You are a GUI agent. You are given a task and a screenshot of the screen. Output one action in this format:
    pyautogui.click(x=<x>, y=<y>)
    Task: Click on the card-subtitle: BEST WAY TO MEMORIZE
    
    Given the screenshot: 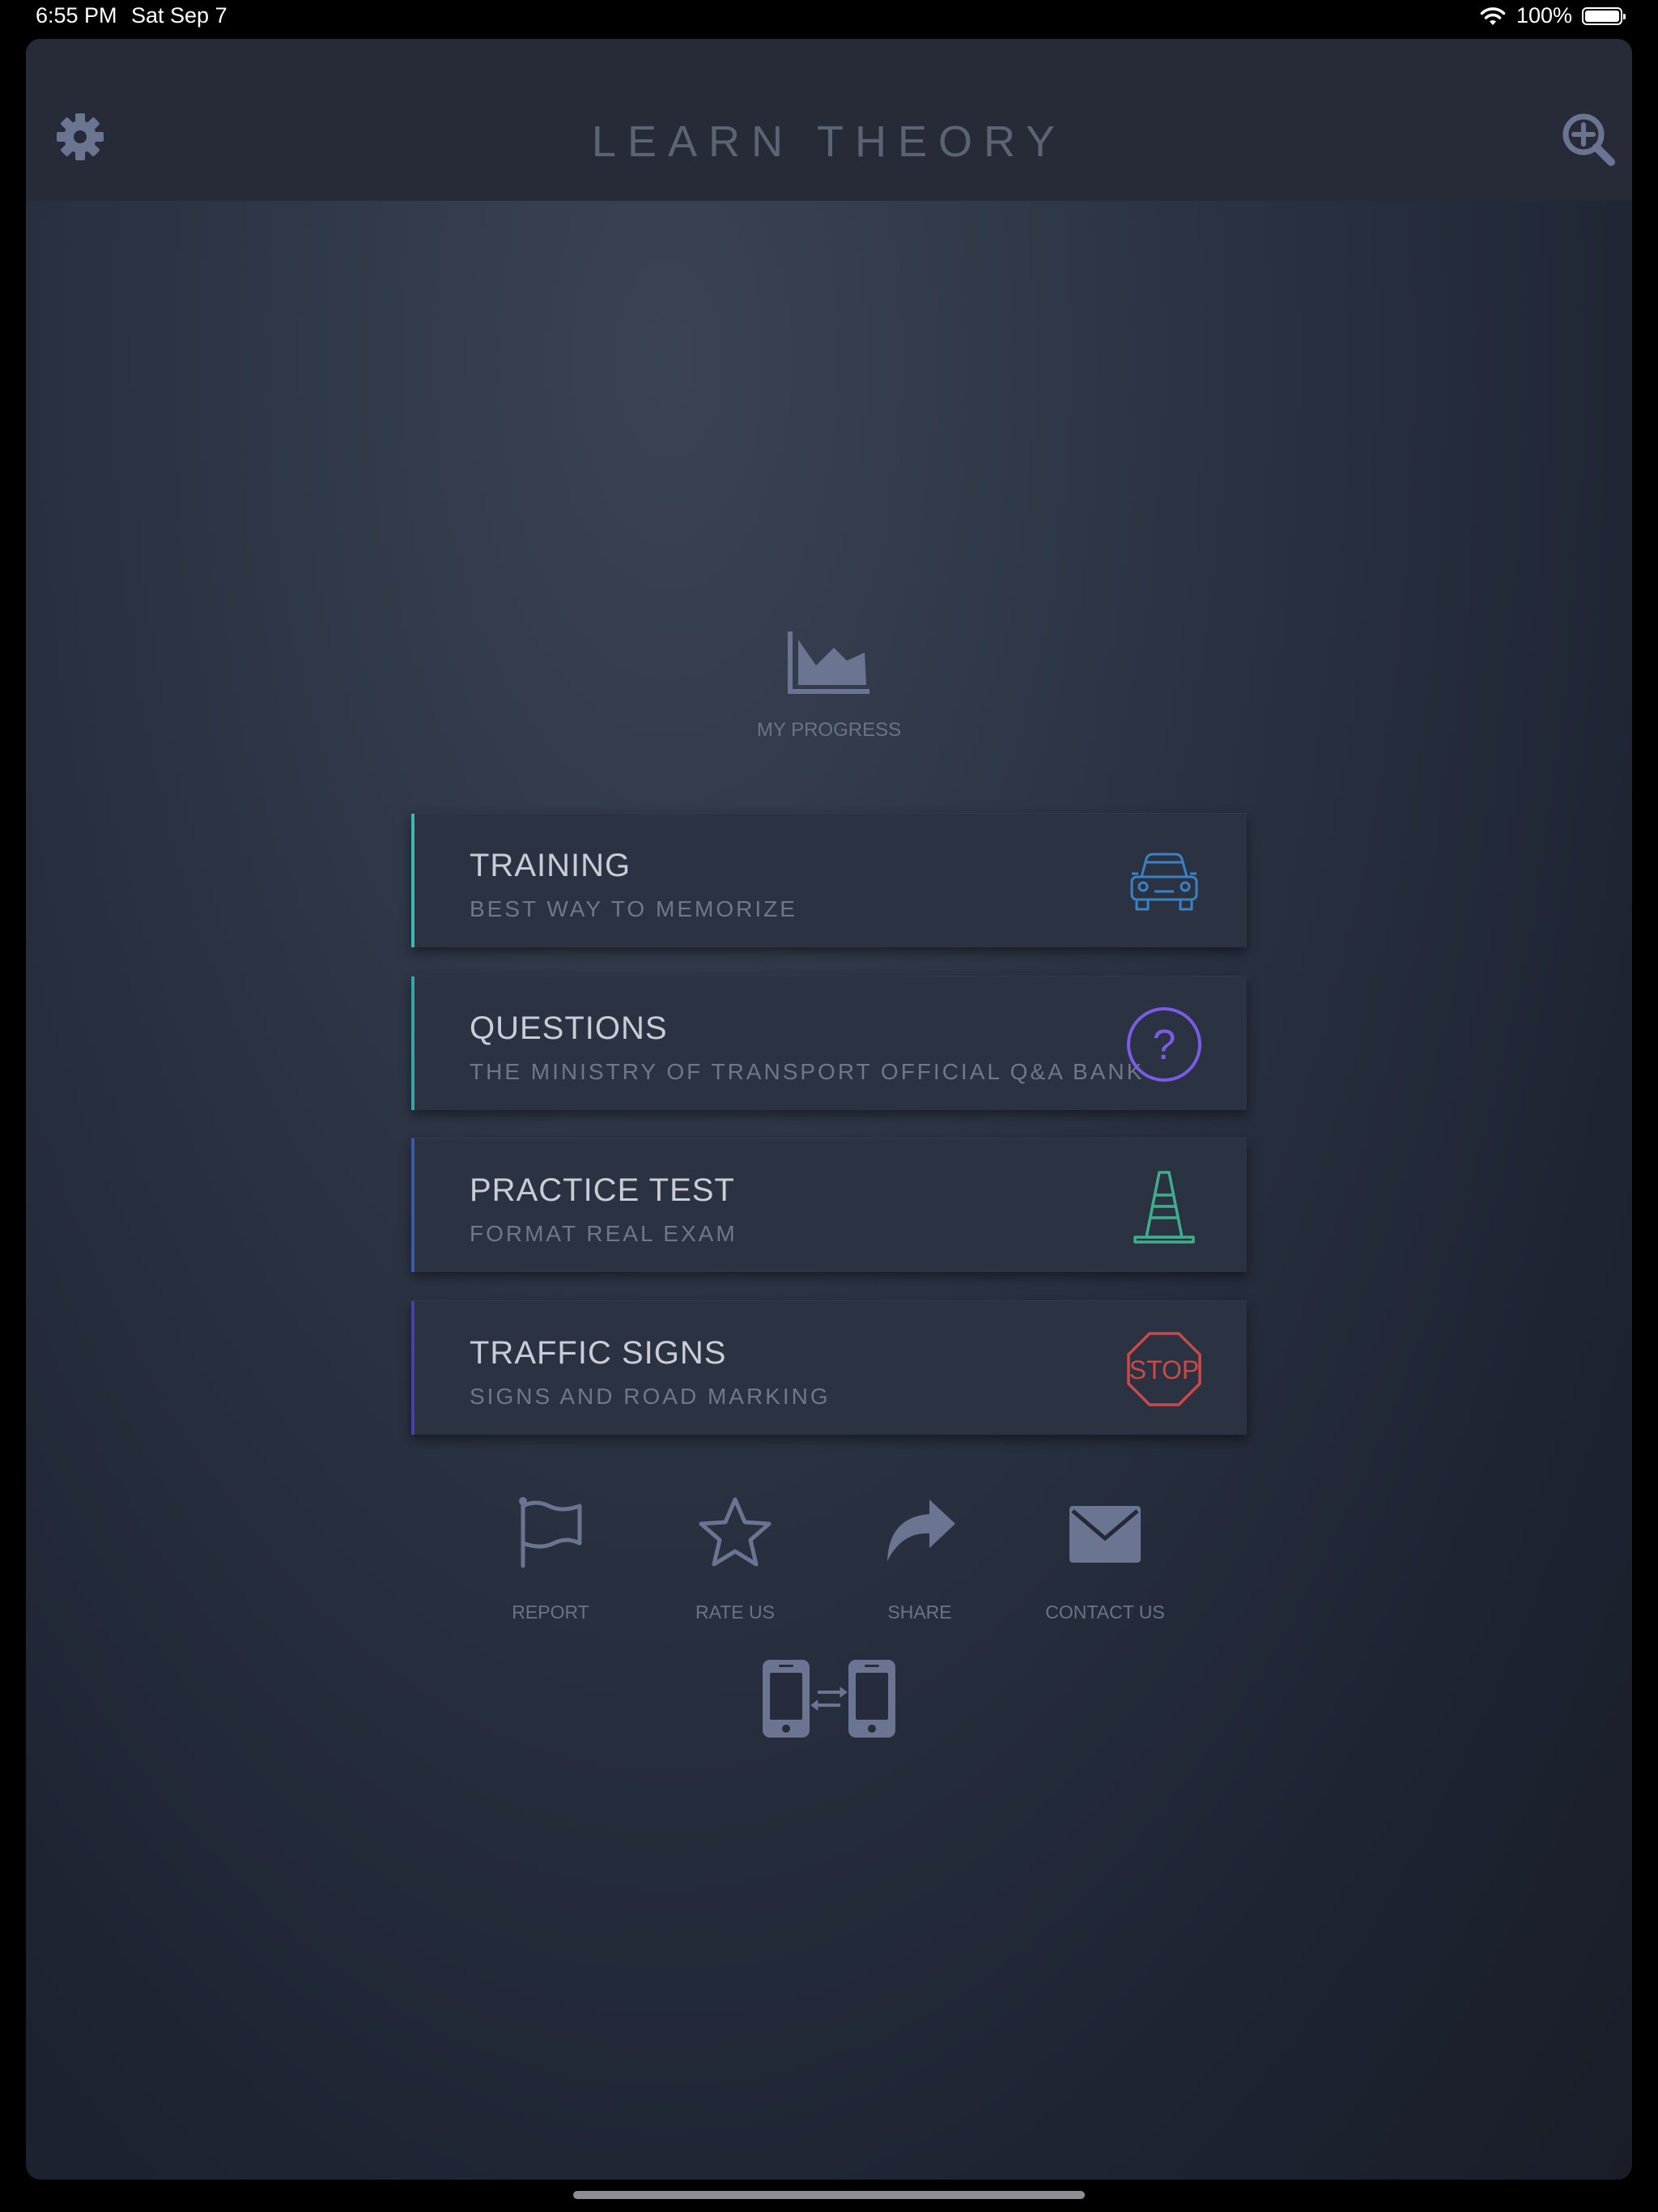 What is the action you would take?
    pyautogui.click(x=633, y=909)
    